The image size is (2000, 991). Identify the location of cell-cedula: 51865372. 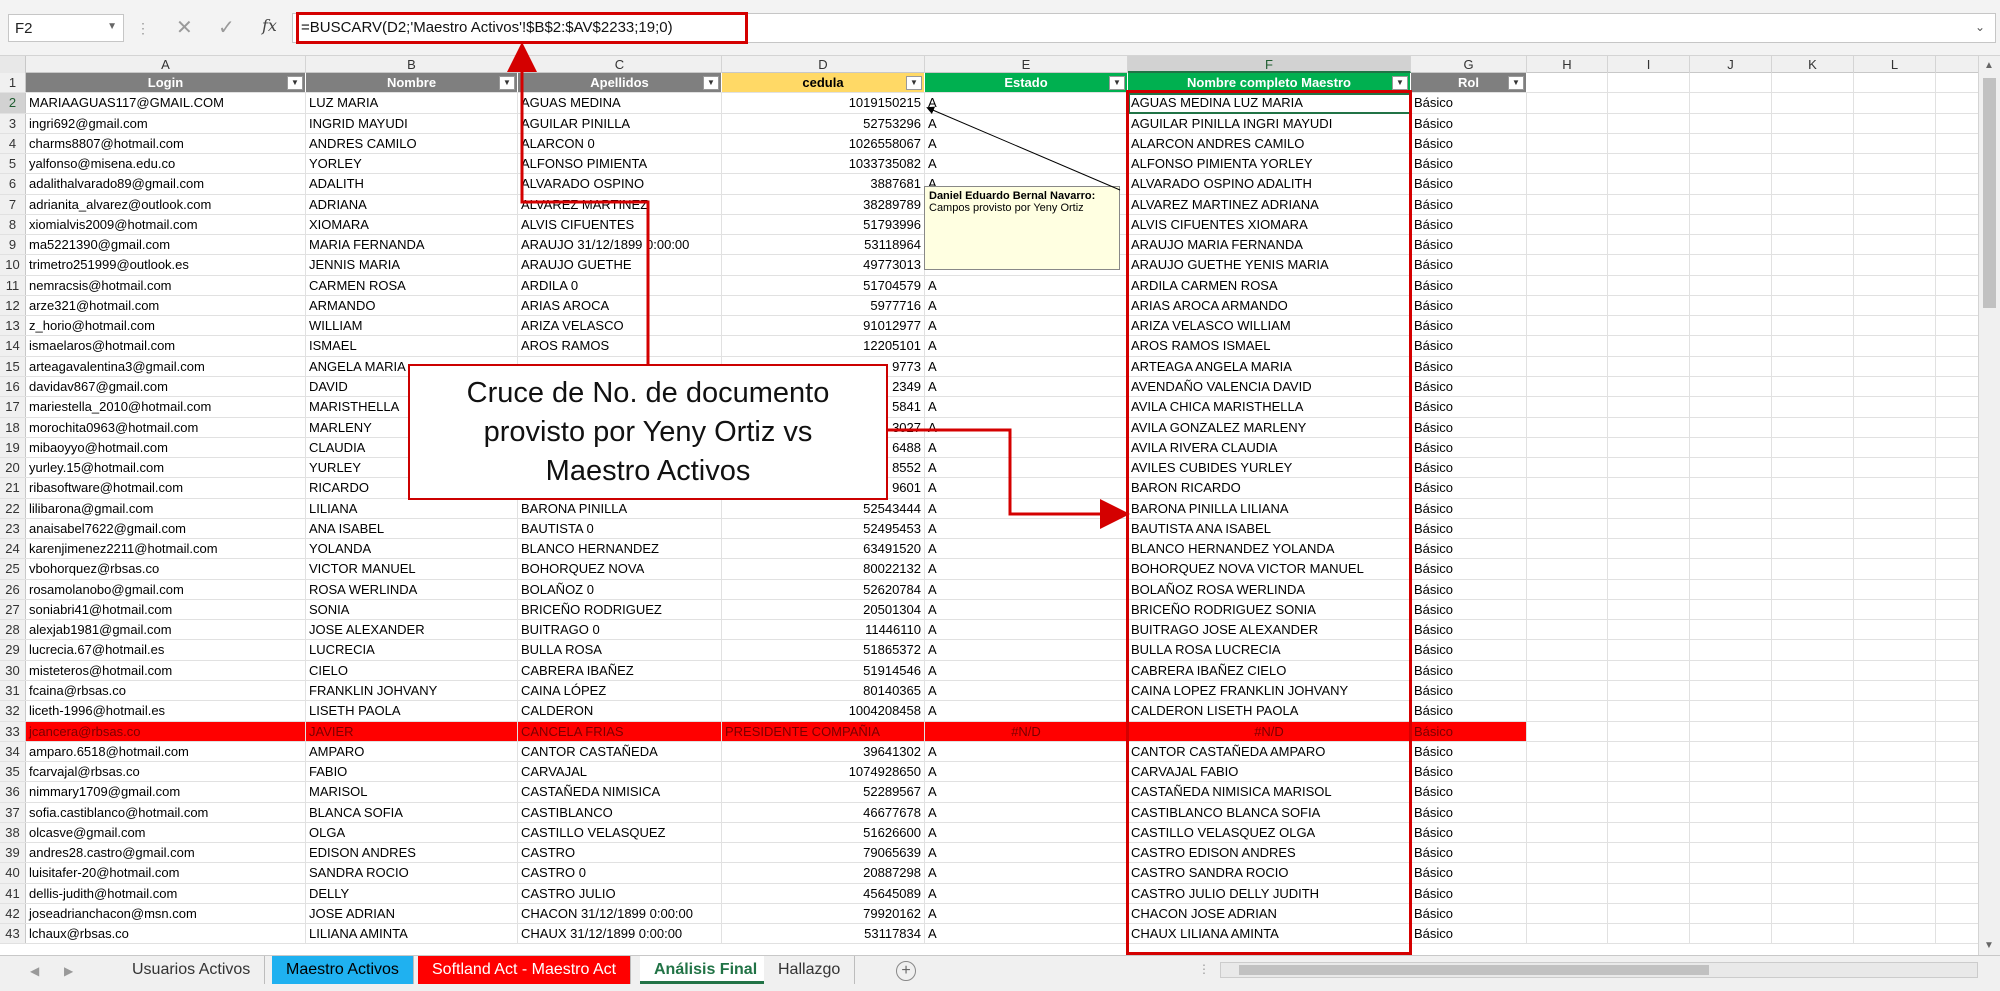
(823, 650).